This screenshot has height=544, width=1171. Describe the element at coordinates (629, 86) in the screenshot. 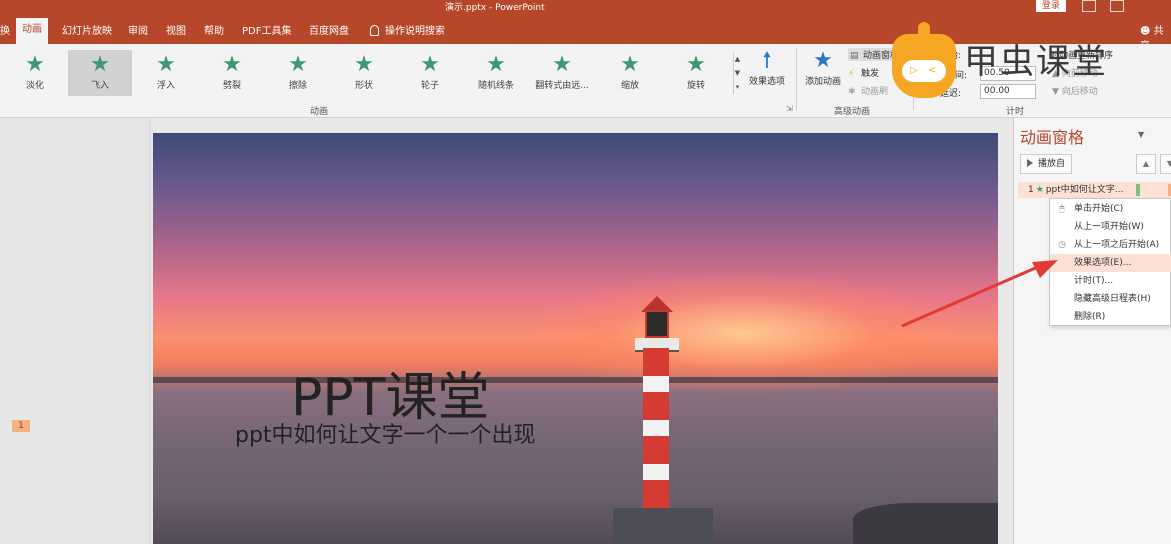

I see `anim-label: 缩放` at that location.